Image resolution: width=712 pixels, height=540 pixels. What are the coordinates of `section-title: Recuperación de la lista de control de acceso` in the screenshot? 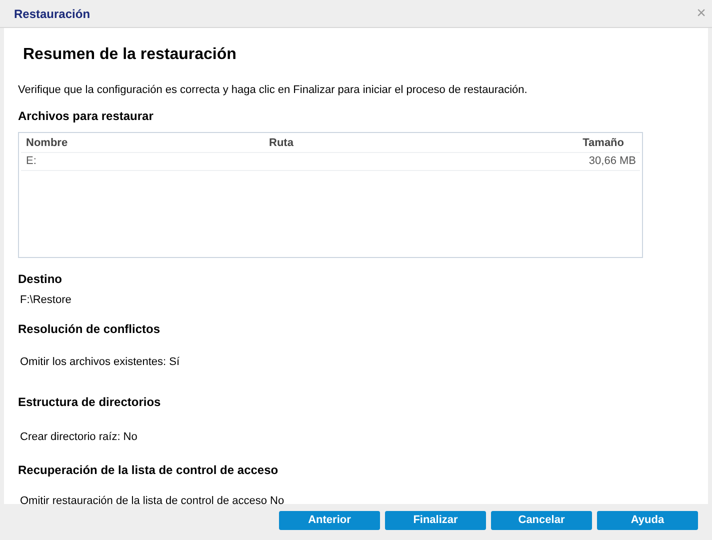 It's located at (149, 470).